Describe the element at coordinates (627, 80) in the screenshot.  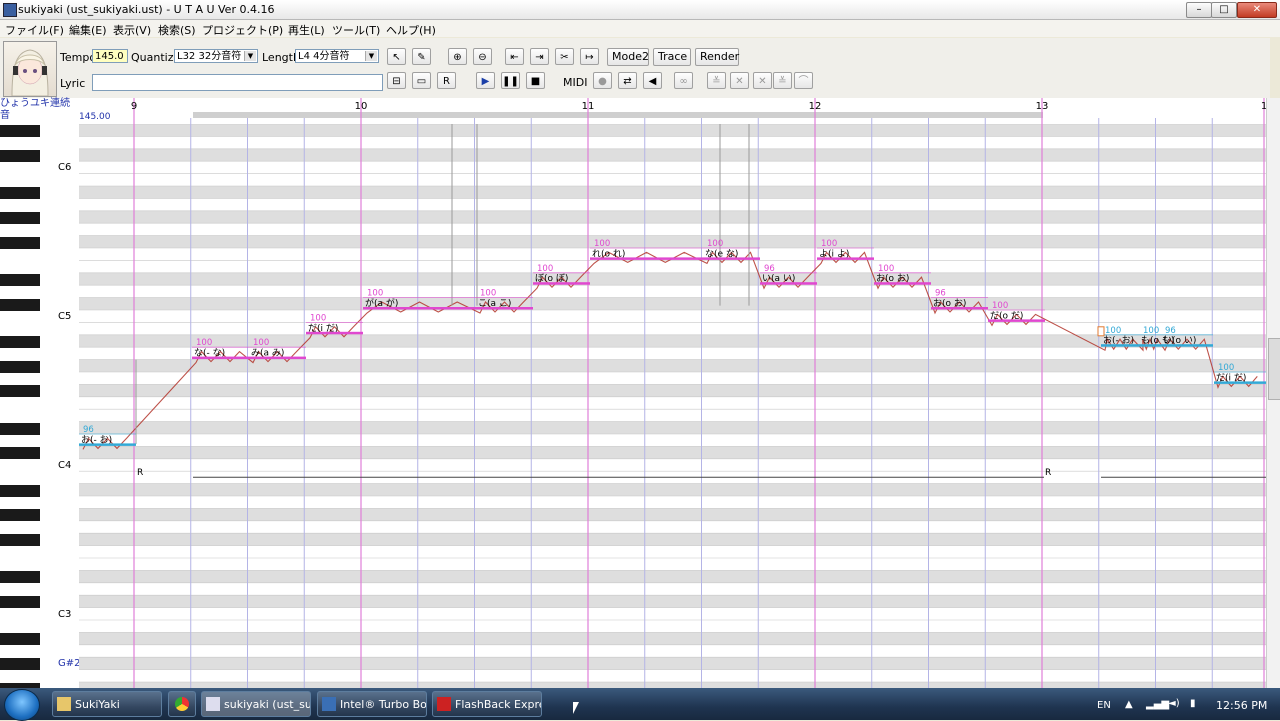
I see `loop-icon: ⇄` at that location.